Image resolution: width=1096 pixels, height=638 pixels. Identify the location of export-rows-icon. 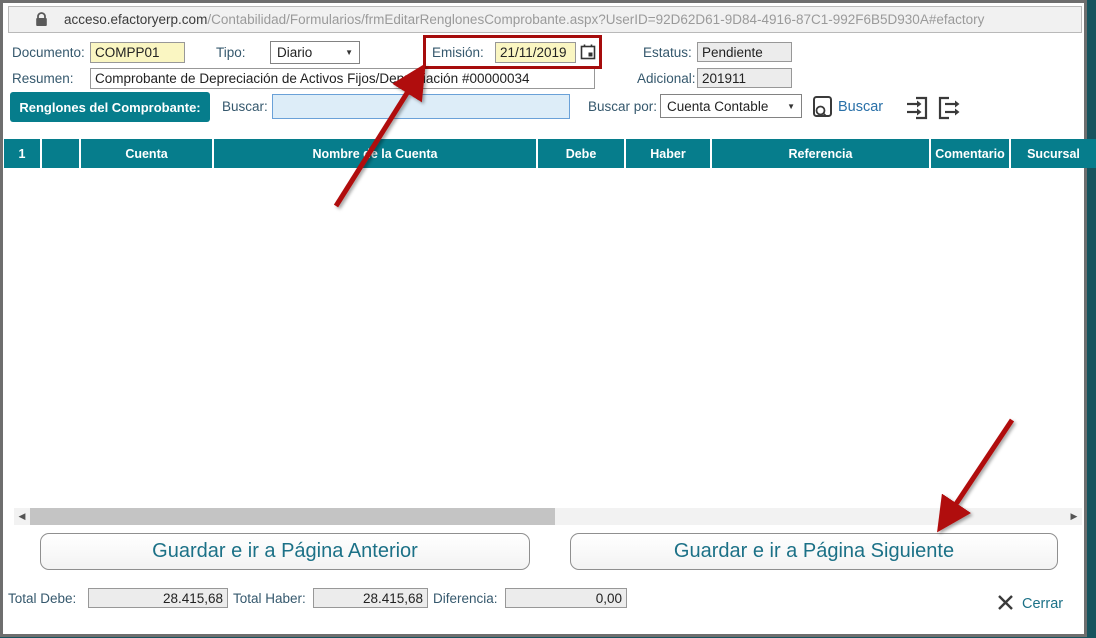
(951, 108).